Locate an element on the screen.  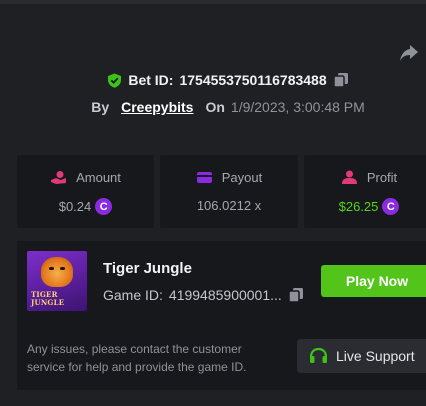
tiger-face-icon is located at coordinates (57, 272).